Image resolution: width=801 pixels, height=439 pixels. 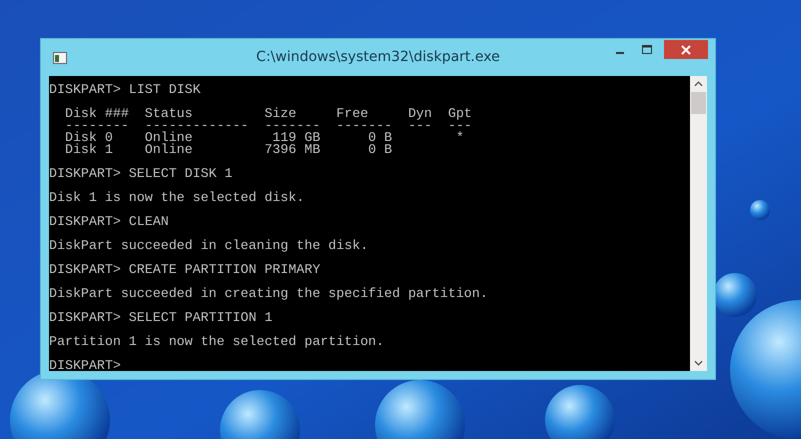 What do you see at coordinates (698, 363) in the screenshot?
I see `scroll-down-icon` at bounding box center [698, 363].